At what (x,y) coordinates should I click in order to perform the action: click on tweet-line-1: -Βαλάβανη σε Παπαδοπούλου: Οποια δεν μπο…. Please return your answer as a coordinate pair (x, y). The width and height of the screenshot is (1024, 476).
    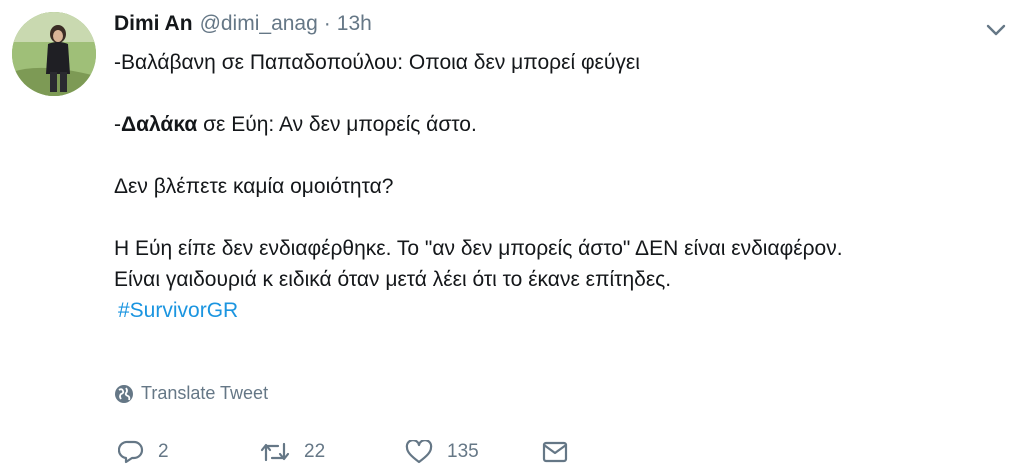
    Looking at the image, I should click on (377, 62).